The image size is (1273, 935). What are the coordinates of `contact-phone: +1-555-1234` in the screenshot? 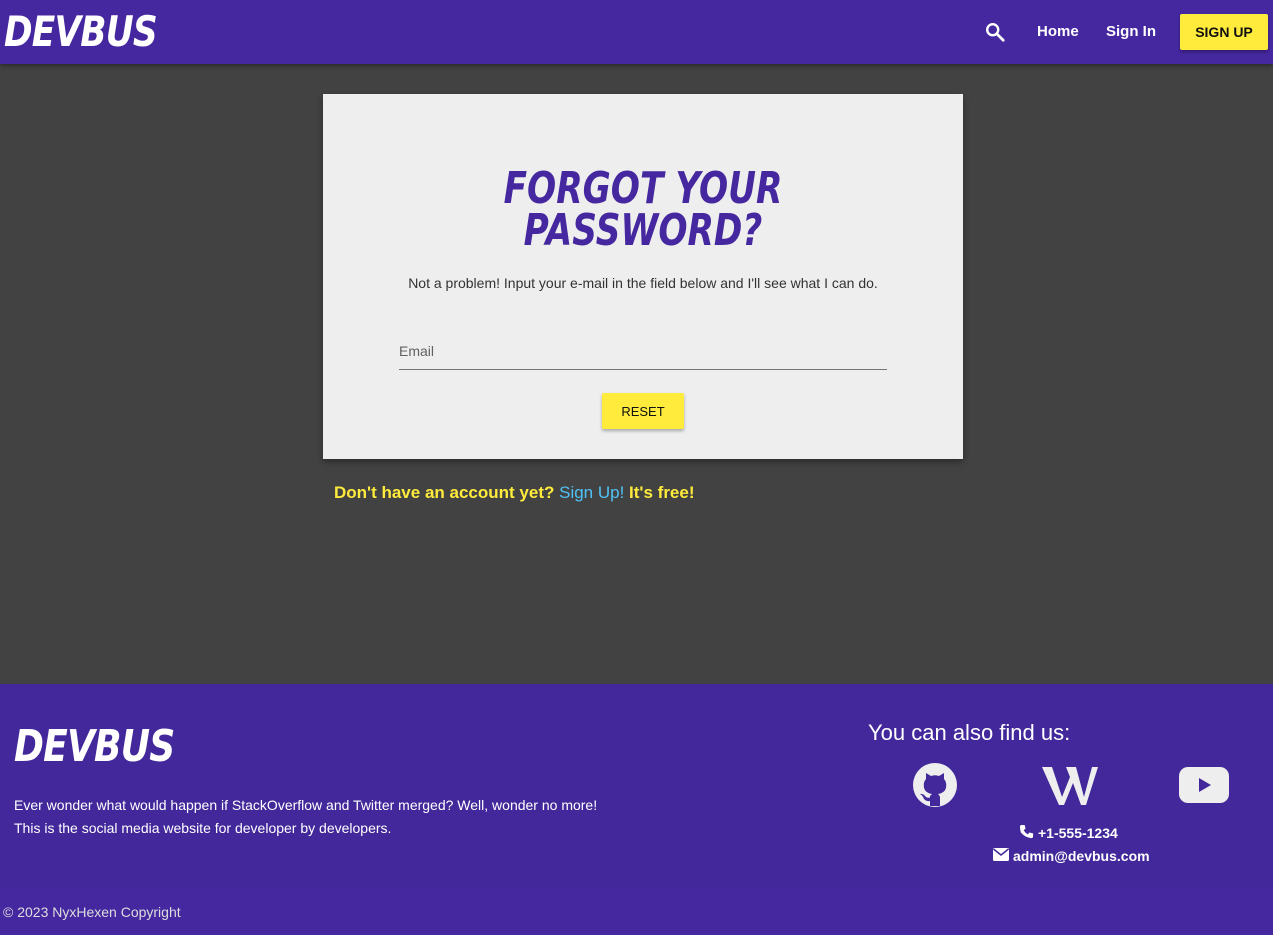 It's located at (1068, 833).